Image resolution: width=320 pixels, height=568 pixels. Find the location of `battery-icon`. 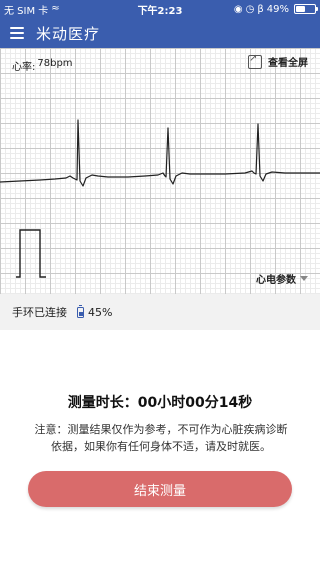

battery-icon is located at coordinates (306, 9).